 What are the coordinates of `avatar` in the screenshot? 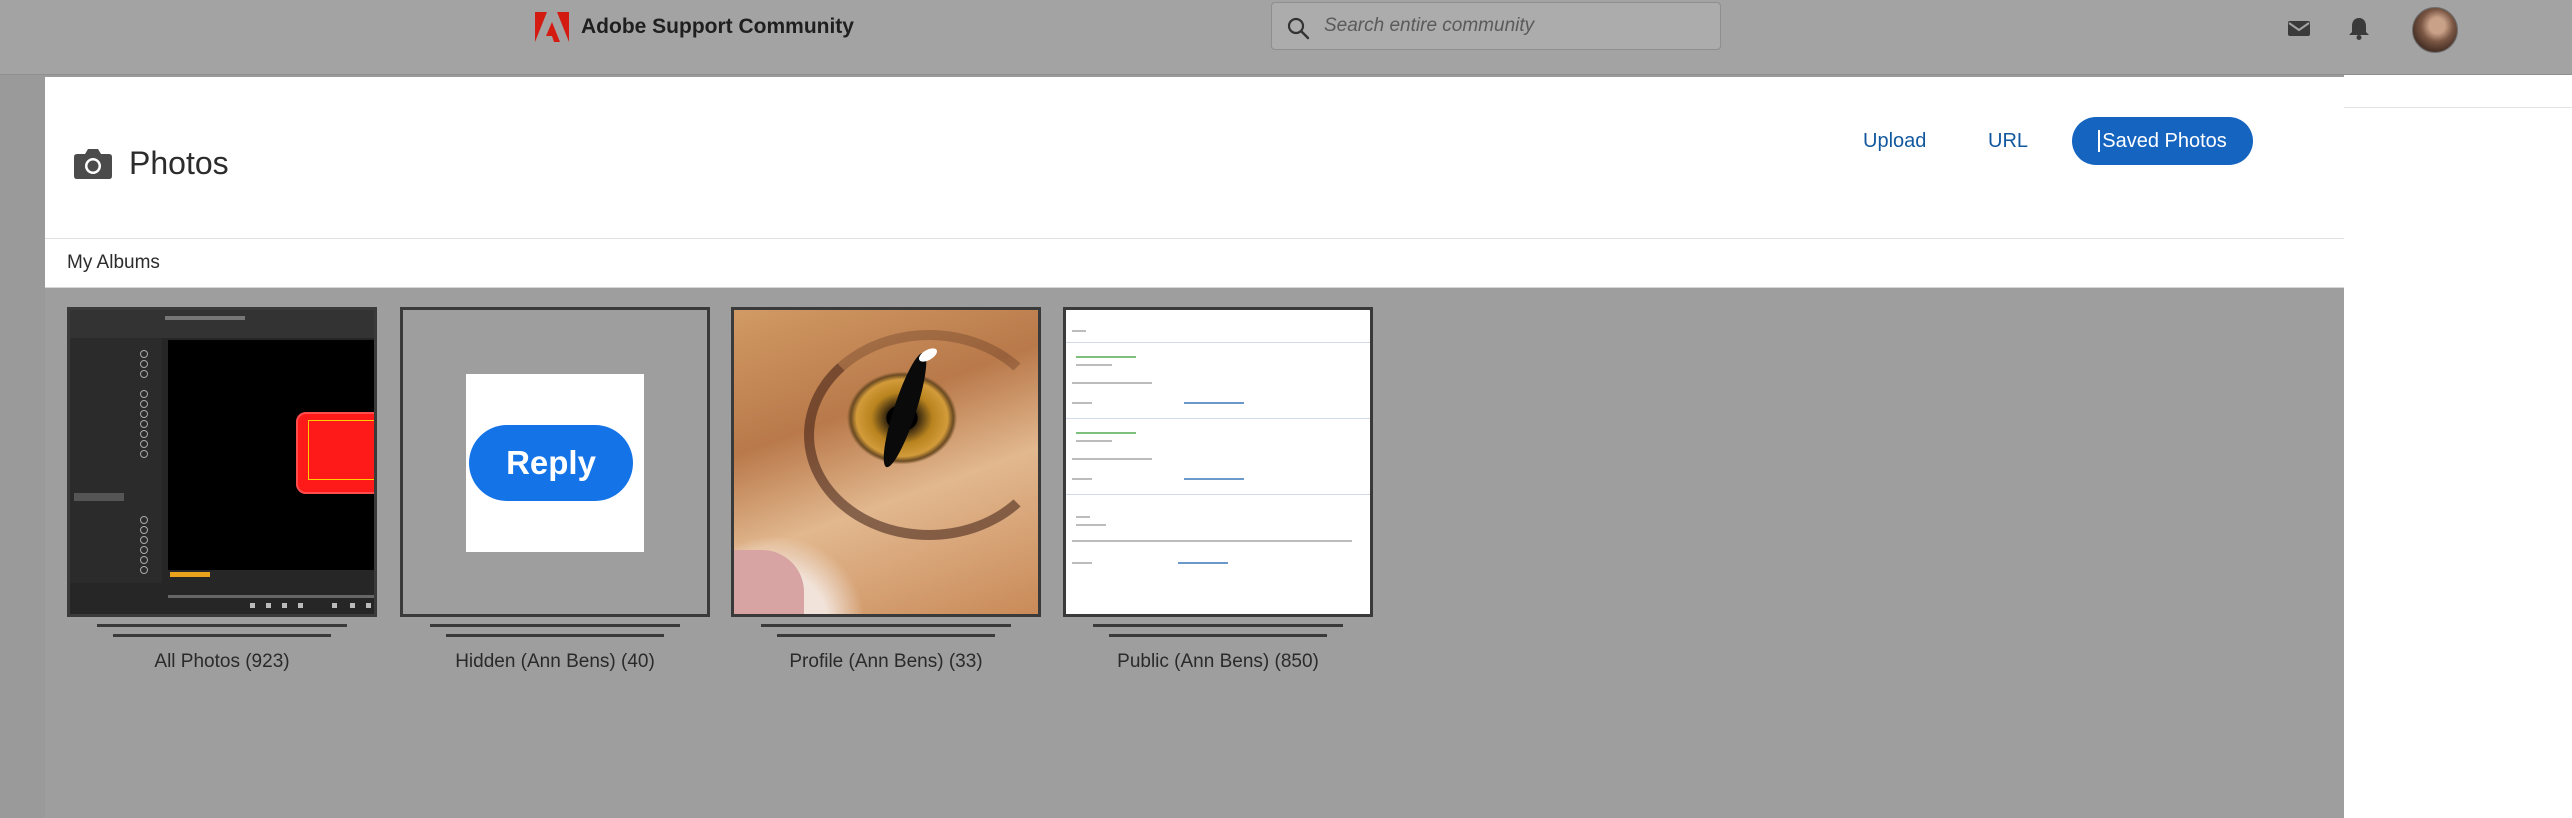 It's located at (2435, 30).